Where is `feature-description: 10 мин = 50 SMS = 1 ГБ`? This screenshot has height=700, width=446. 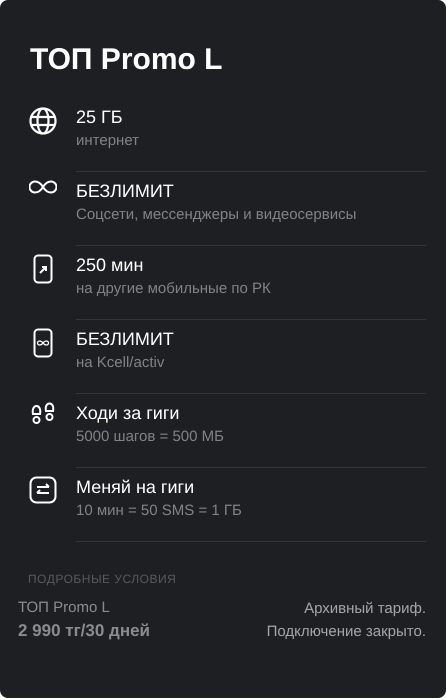 feature-description: 10 мин = 50 SMS = 1 ГБ is located at coordinates (159, 511).